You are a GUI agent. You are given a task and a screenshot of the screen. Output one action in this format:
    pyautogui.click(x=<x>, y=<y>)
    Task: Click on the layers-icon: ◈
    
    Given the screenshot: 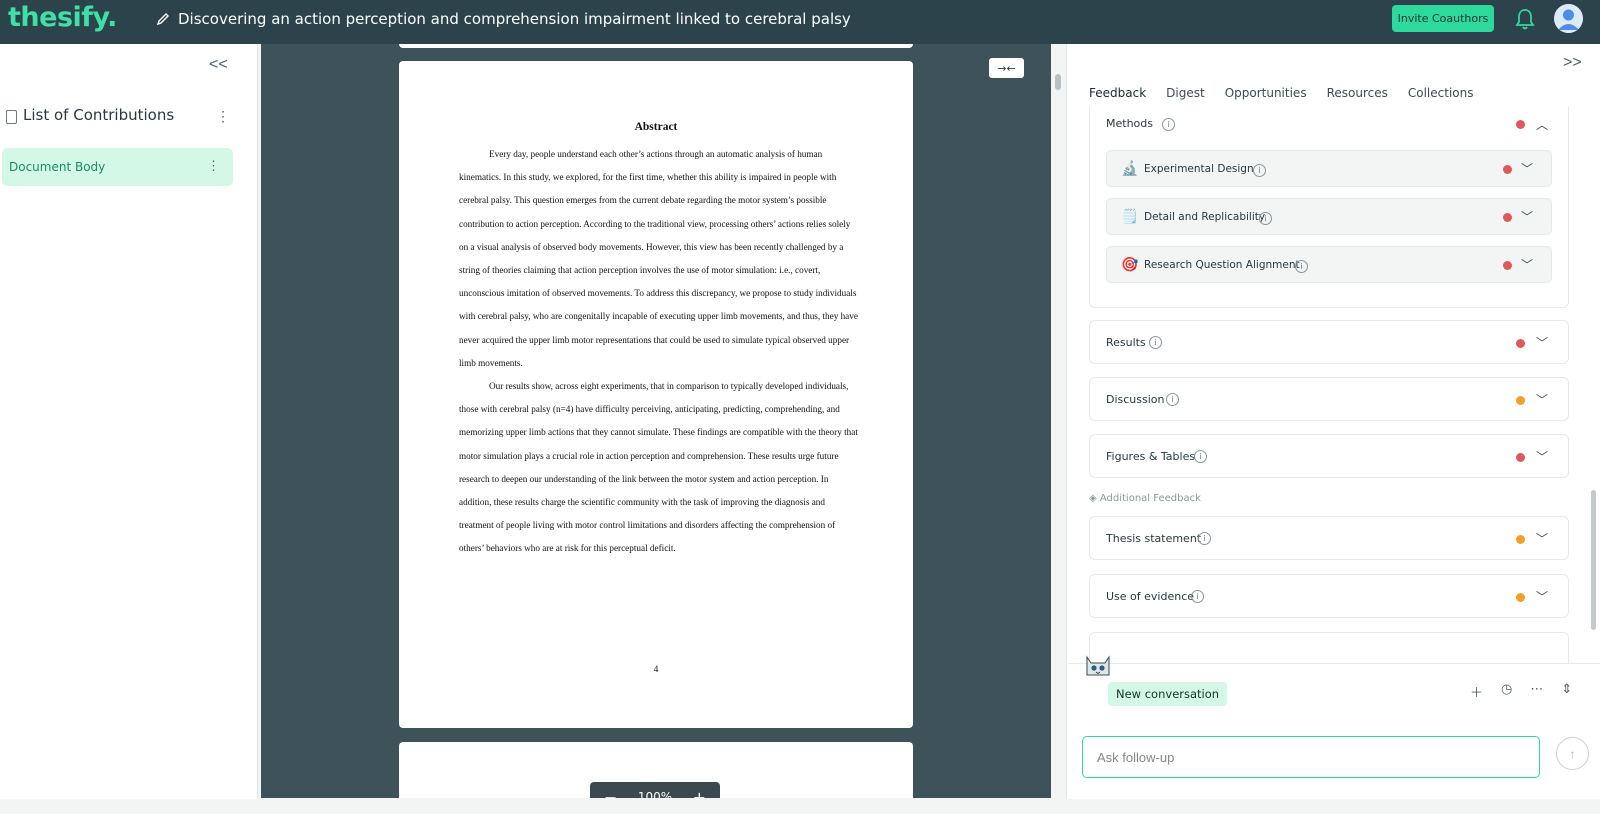 What is the action you would take?
    pyautogui.click(x=1094, y=498)
    